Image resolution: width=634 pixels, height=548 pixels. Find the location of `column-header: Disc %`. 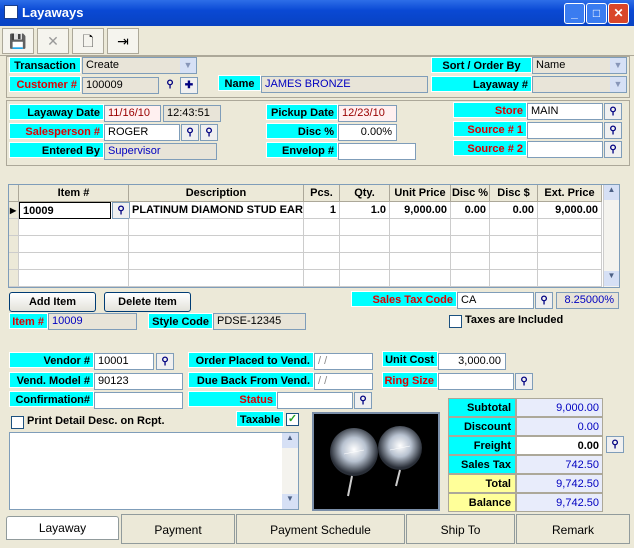

column-header: Disc % is located at coordinates (470, 193).